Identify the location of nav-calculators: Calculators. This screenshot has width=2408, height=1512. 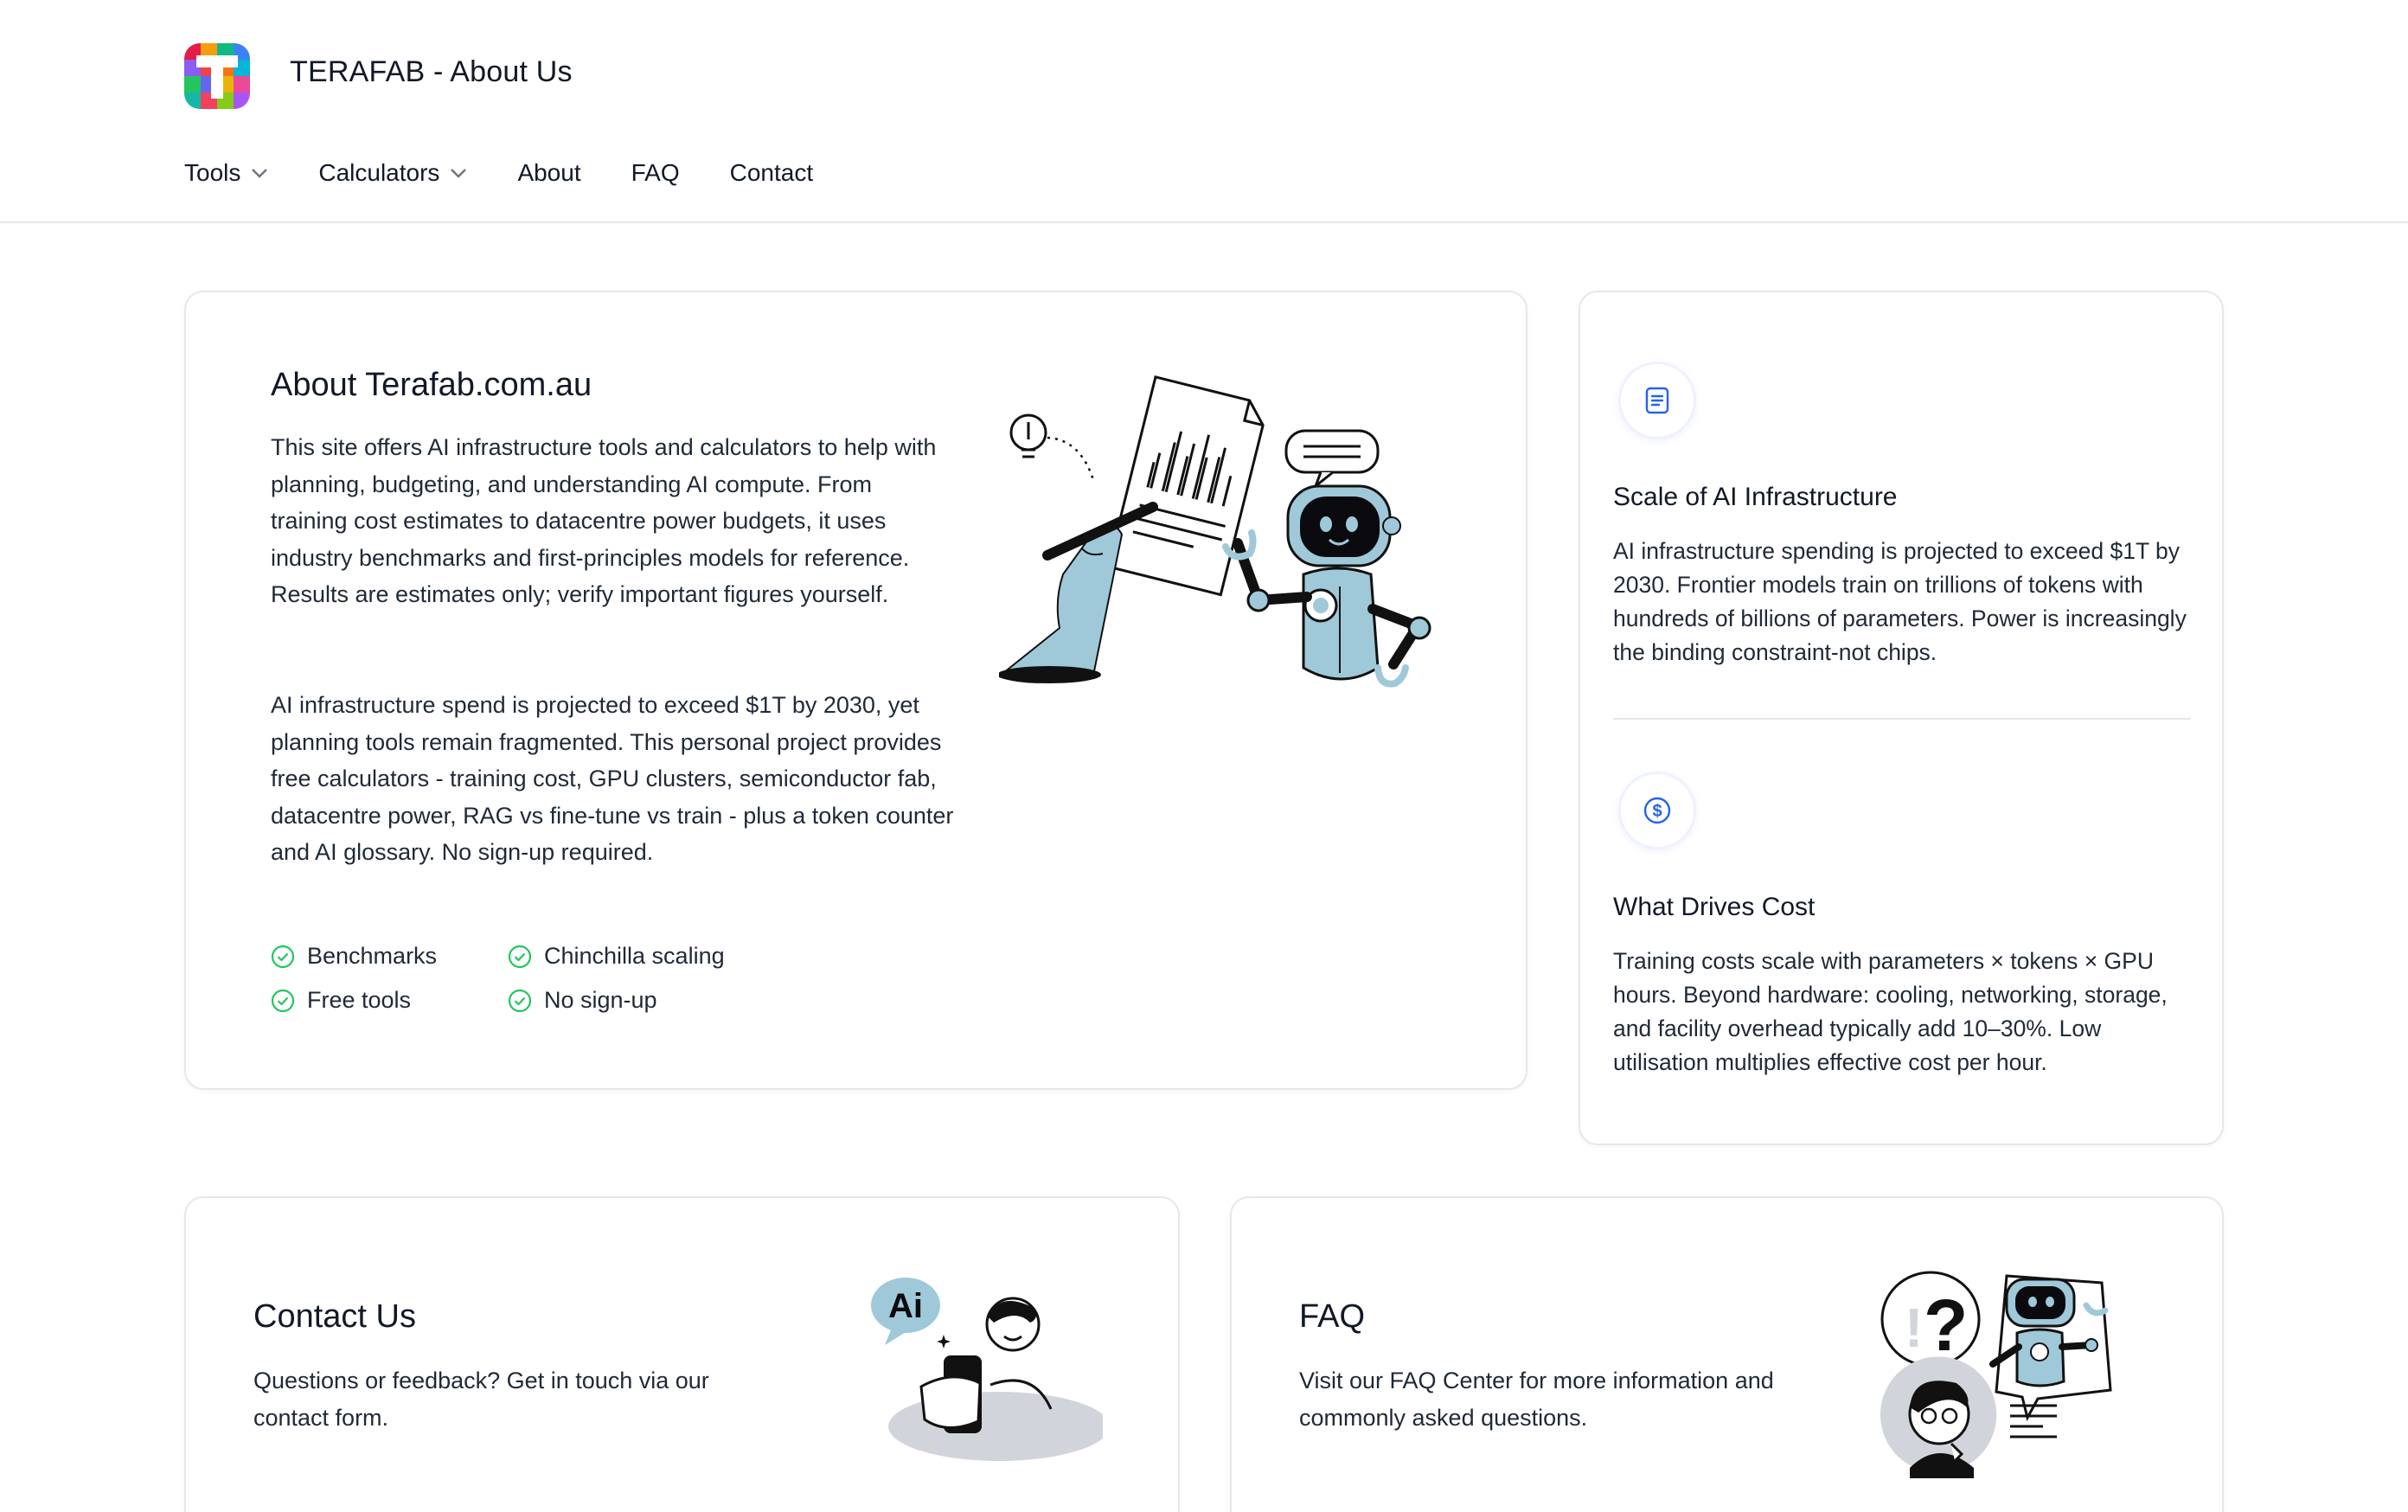
(392, 173).